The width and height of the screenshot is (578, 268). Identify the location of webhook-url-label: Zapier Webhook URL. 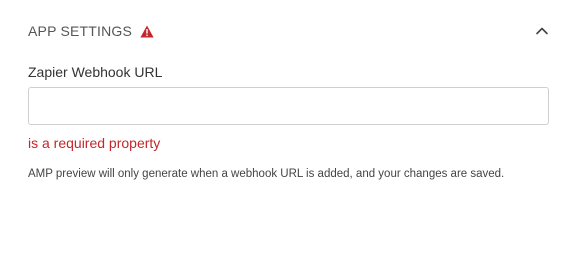
(95, 72).